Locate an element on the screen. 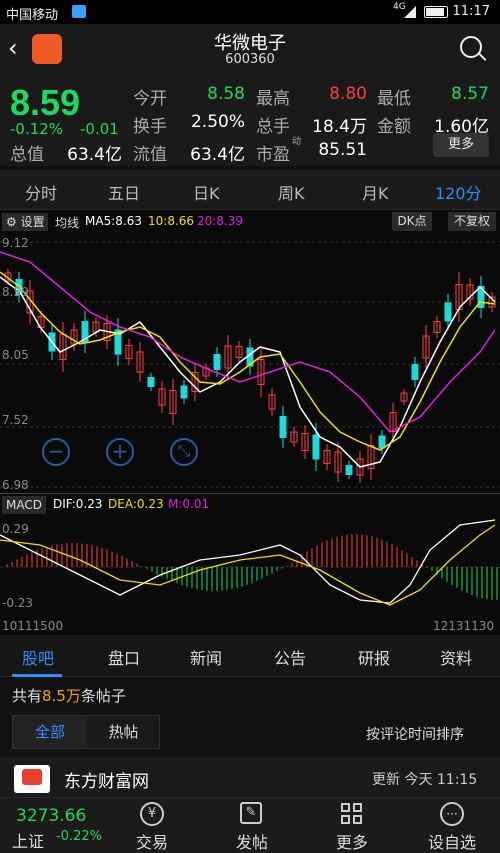 Image resolution: width=500 pixels, height=853 pixels. pe-label: 市盈 is located at coordinates (273, 155).